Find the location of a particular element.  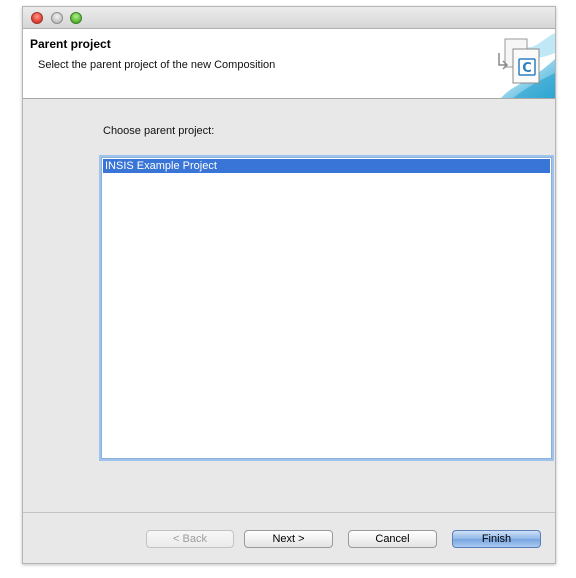

footer-separator is located at coordinates (289, 512).